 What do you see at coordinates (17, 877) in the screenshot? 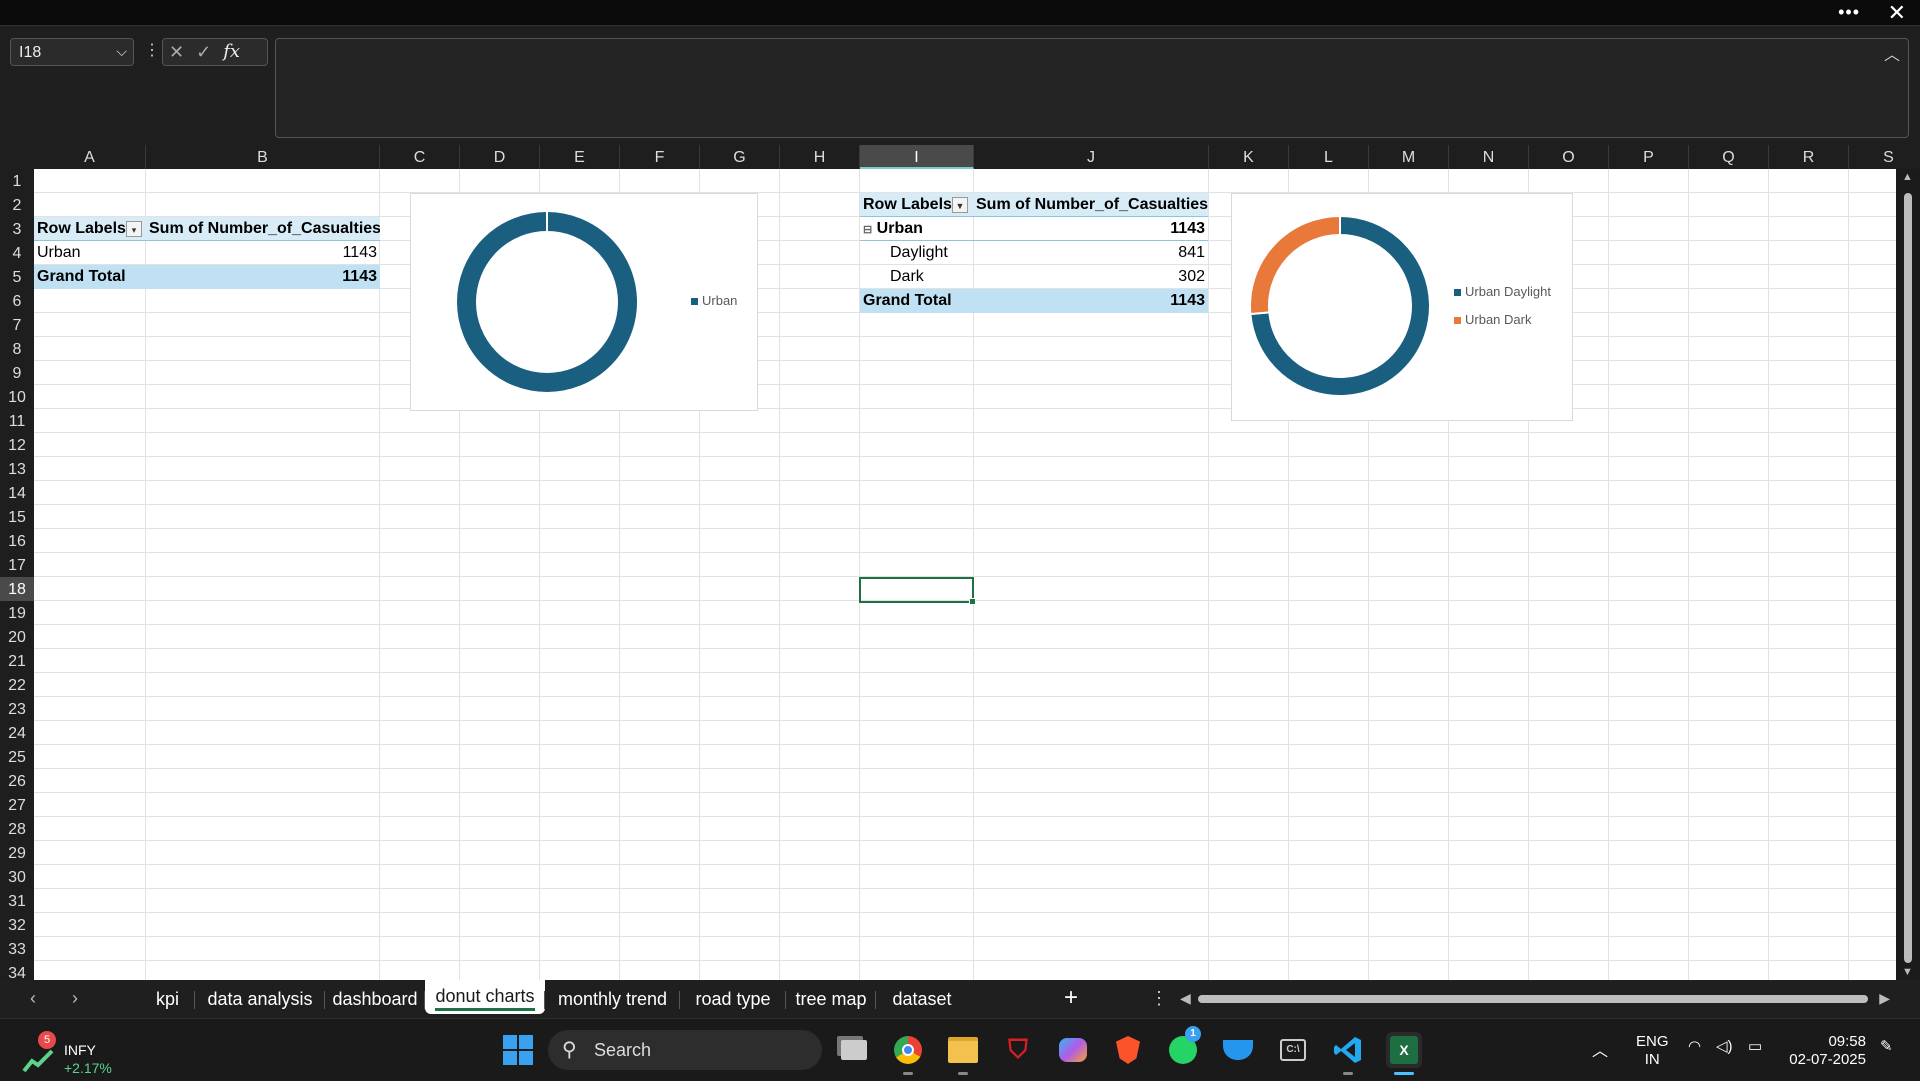
I see `row-header-30: 30` at bounding box center [17, 877].